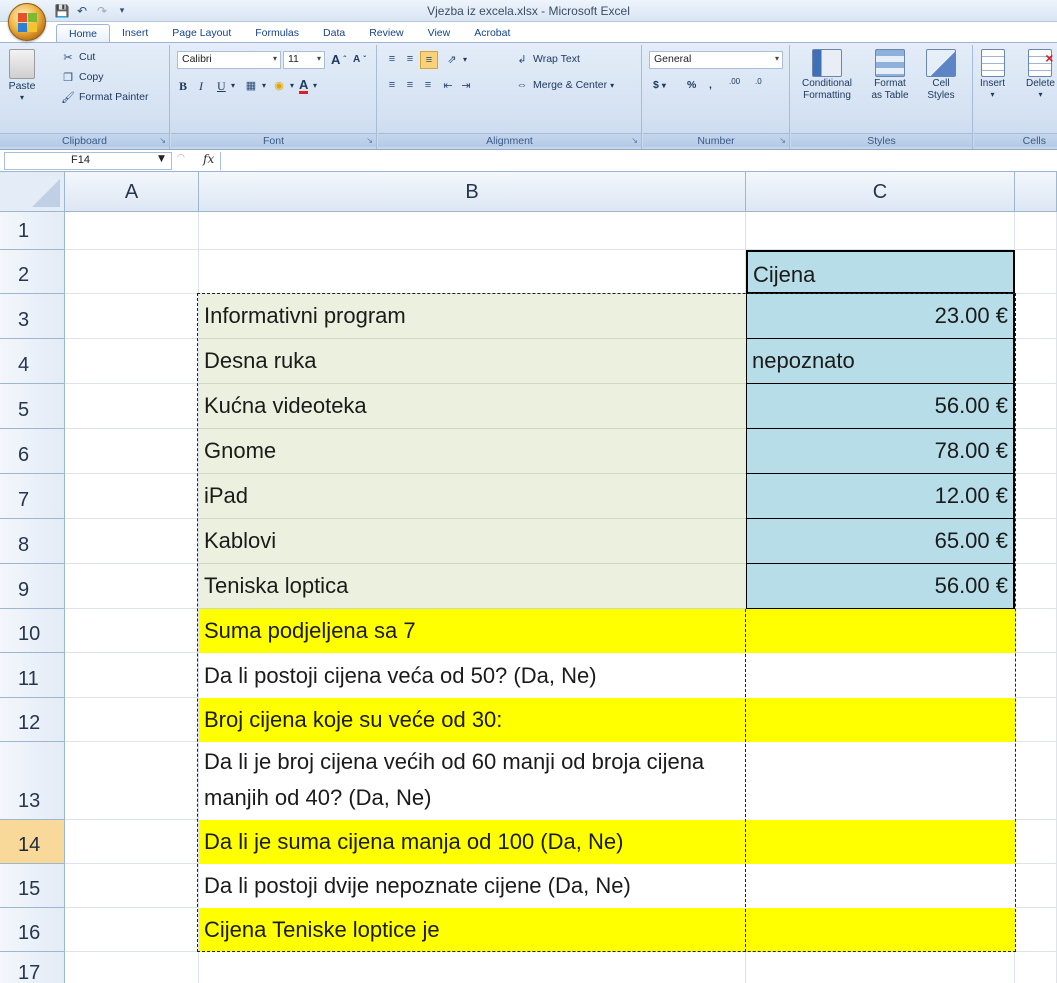  I want to click on shrink-font-button: Aˇ, so click(359, 59).